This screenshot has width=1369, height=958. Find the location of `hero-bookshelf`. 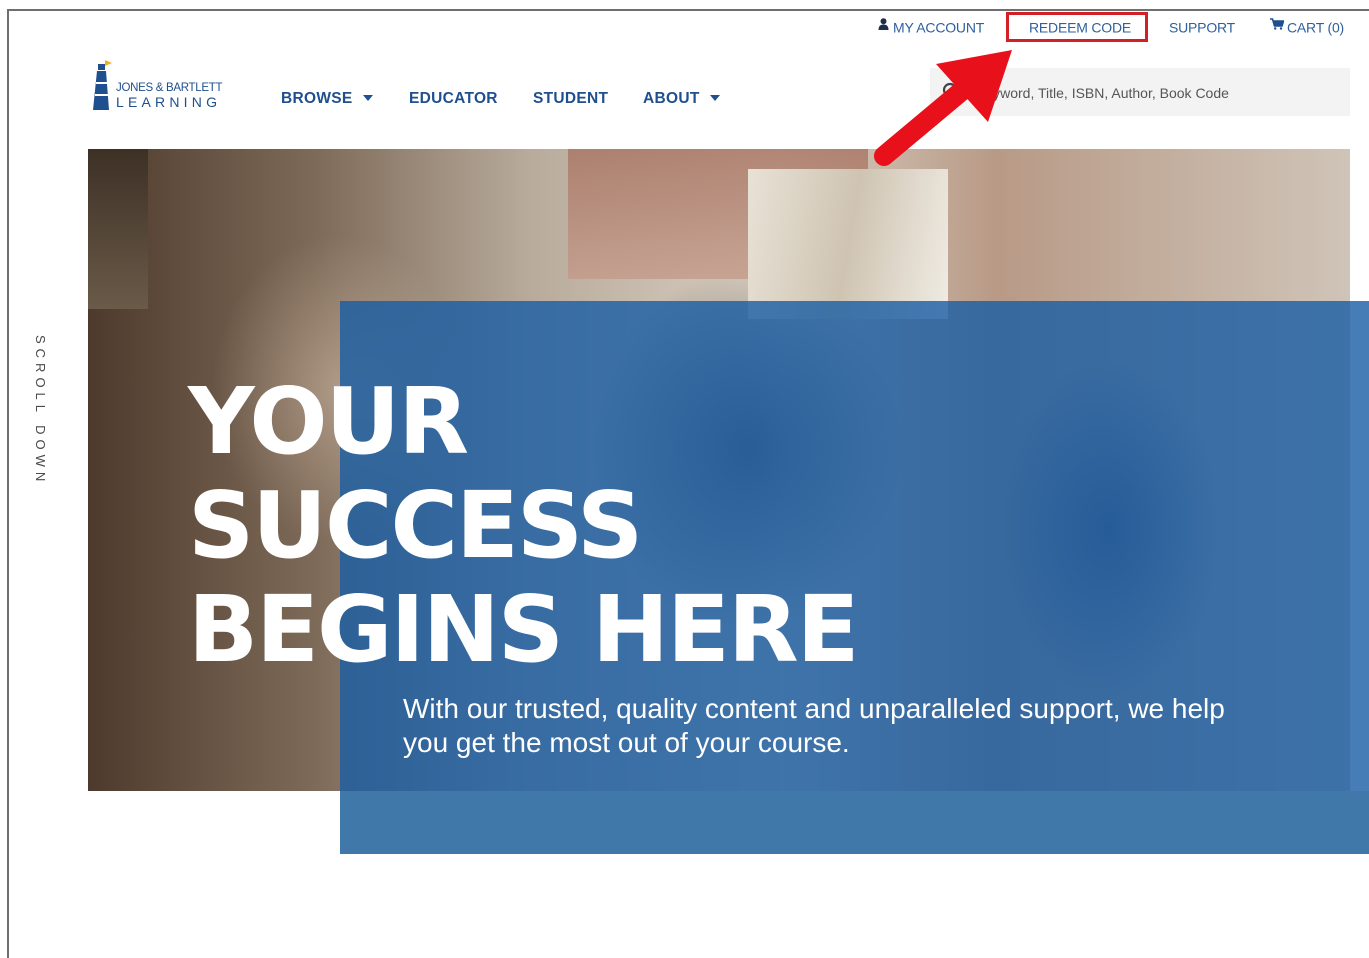

hero-bookshelf is located at coordinates (118, 229).